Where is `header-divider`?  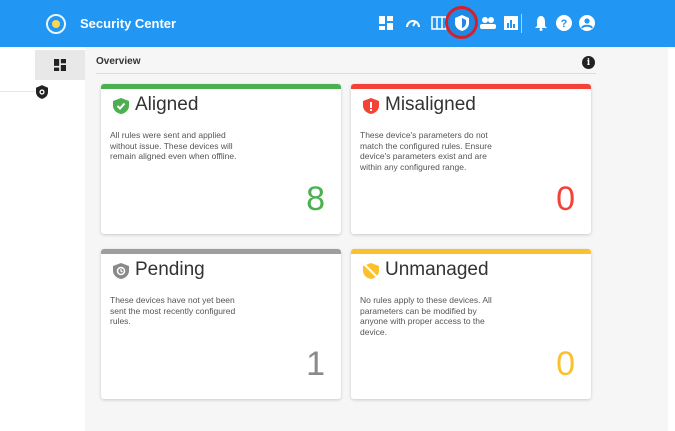
header-divider is located at coordinates (521, 23).